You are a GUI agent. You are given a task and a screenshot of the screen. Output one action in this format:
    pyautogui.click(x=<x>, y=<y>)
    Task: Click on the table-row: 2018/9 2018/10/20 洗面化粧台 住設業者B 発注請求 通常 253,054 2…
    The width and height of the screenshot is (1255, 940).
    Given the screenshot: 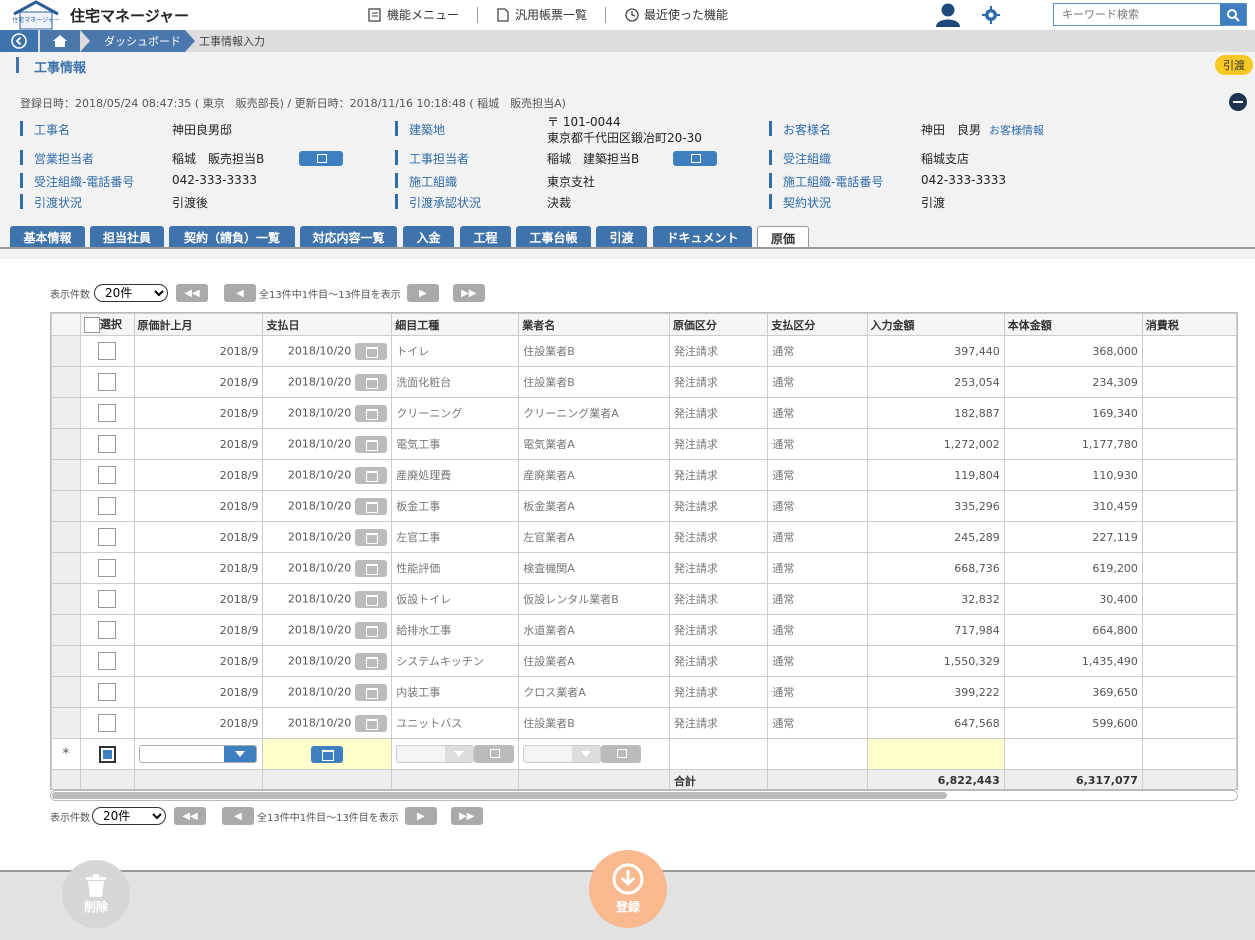 What is the action you would take?
    pyautogui.click(x=644, y=382)
    